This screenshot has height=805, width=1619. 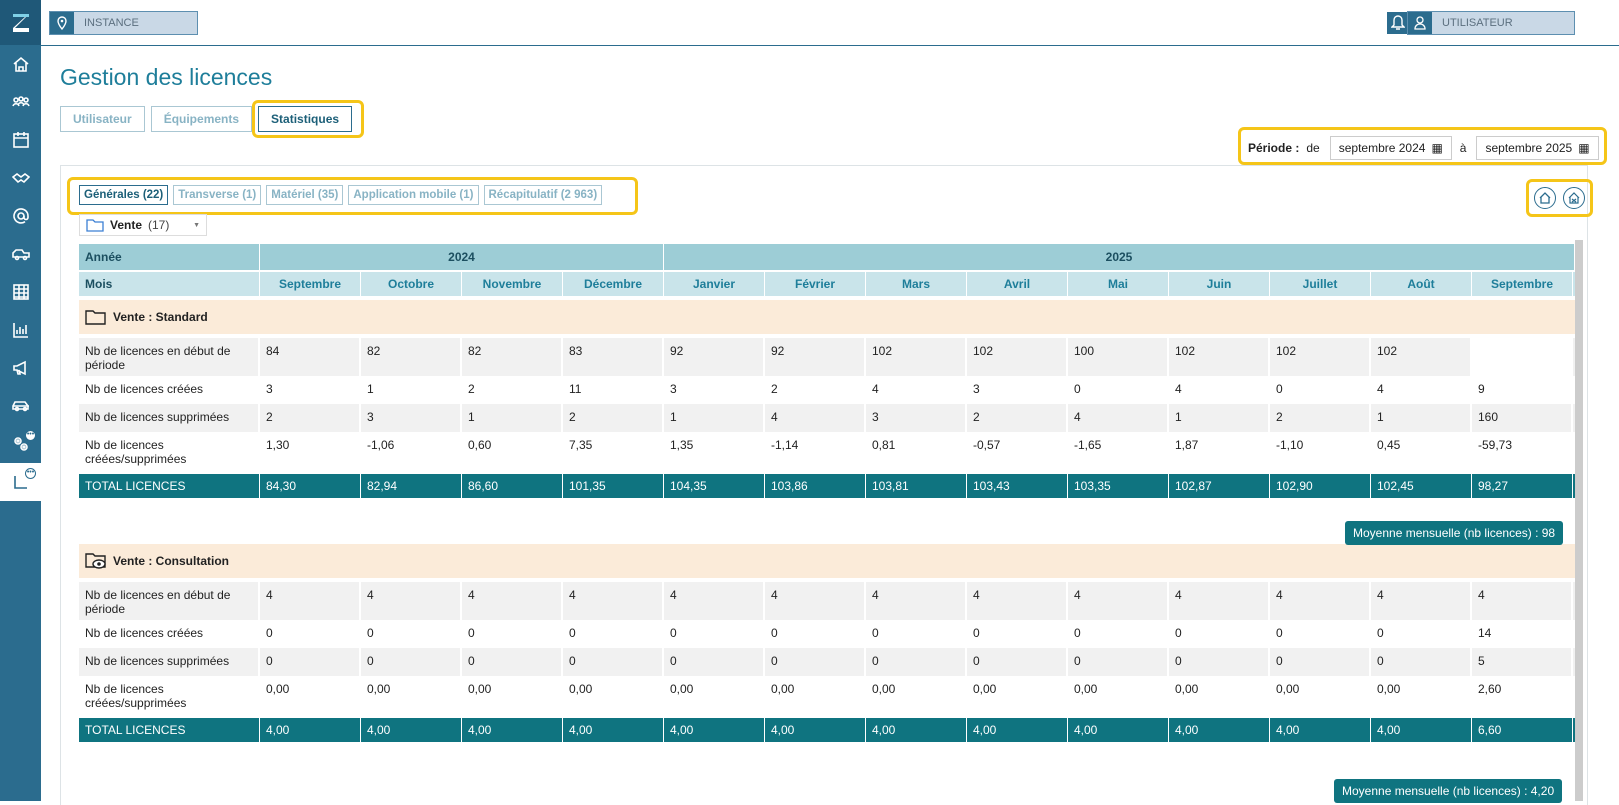 I want to click on total-cell: 103,86, so click(x=815, y=486).